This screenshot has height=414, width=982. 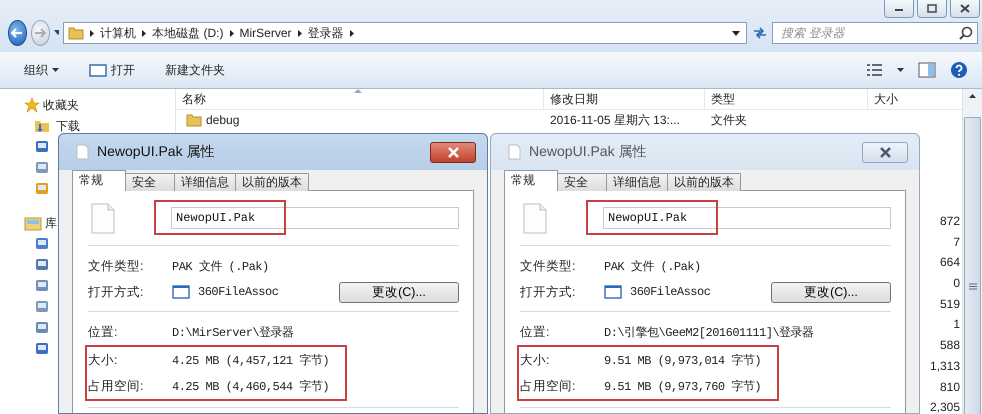 What do you see at coordinates (956, 325) in the screenshot?
I see `size-cell-text: 1` at bounding box center [956, 325].